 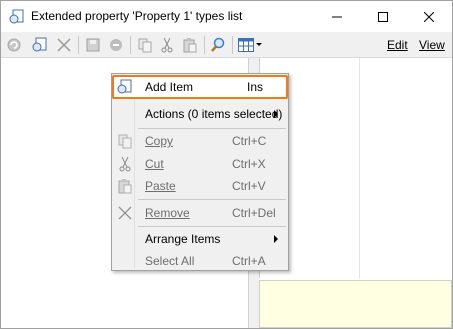 I want to click on menu-item-shortcut: Ctrl+V, so click(x=249, y=186).